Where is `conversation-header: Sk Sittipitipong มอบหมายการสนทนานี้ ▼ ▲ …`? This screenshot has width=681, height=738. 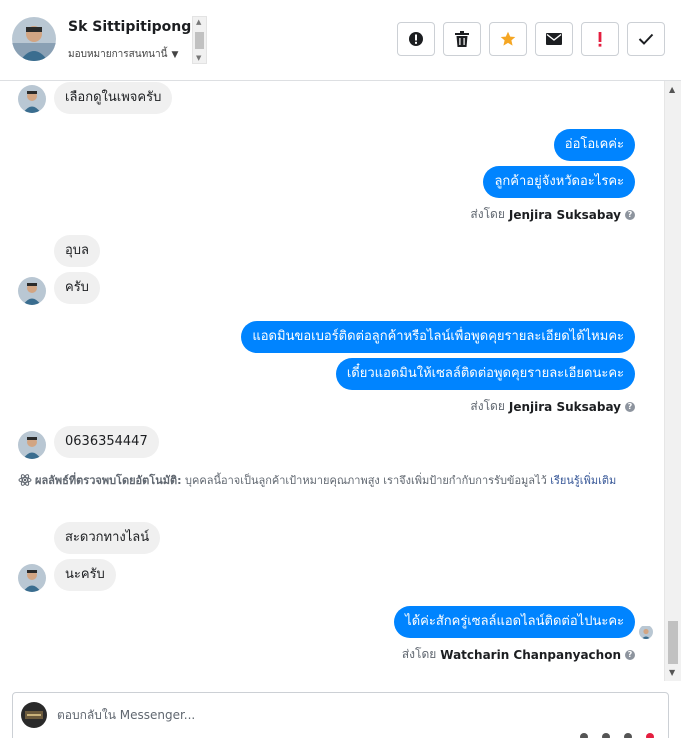
conversation-header: Sk Sittipitipong มอบหมายการสนทนานี้ ▼ ▲ … is located at coordinates (340, 40).